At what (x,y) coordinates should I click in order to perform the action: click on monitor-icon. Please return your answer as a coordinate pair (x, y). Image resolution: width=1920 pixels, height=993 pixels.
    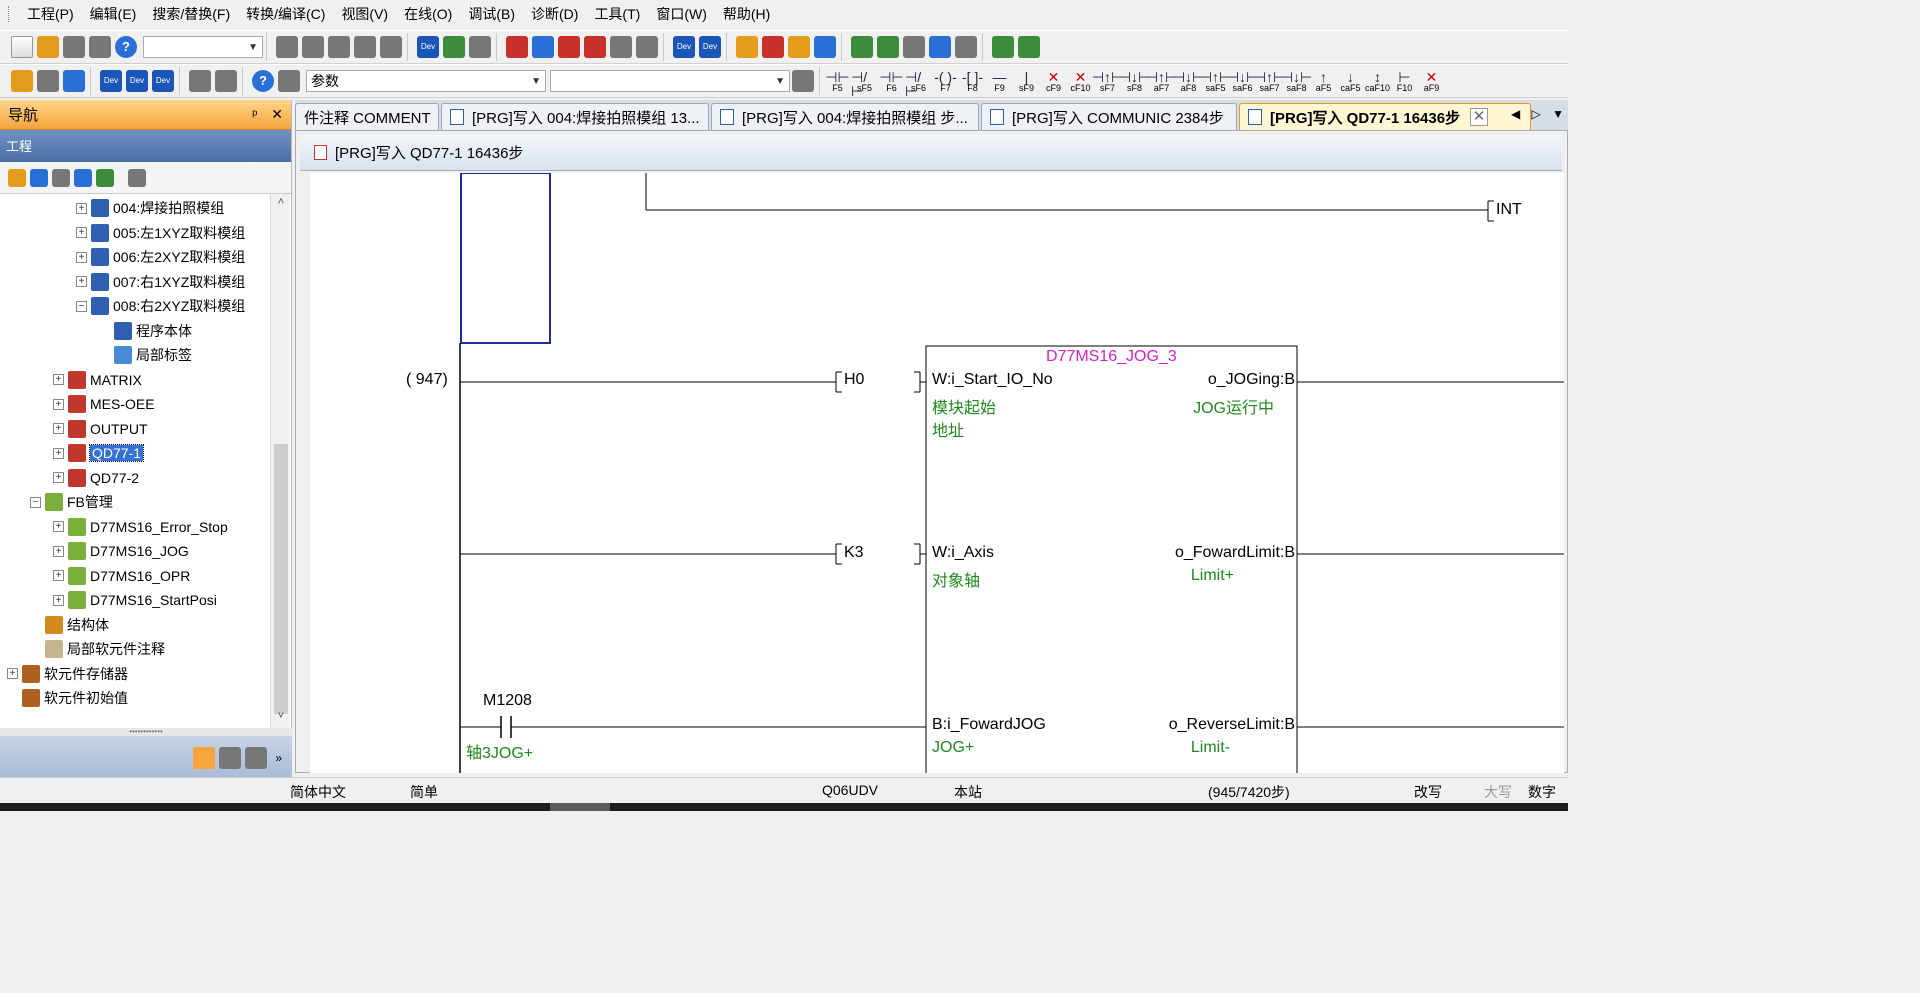
    Looking at the image, I should click on (825, 47).